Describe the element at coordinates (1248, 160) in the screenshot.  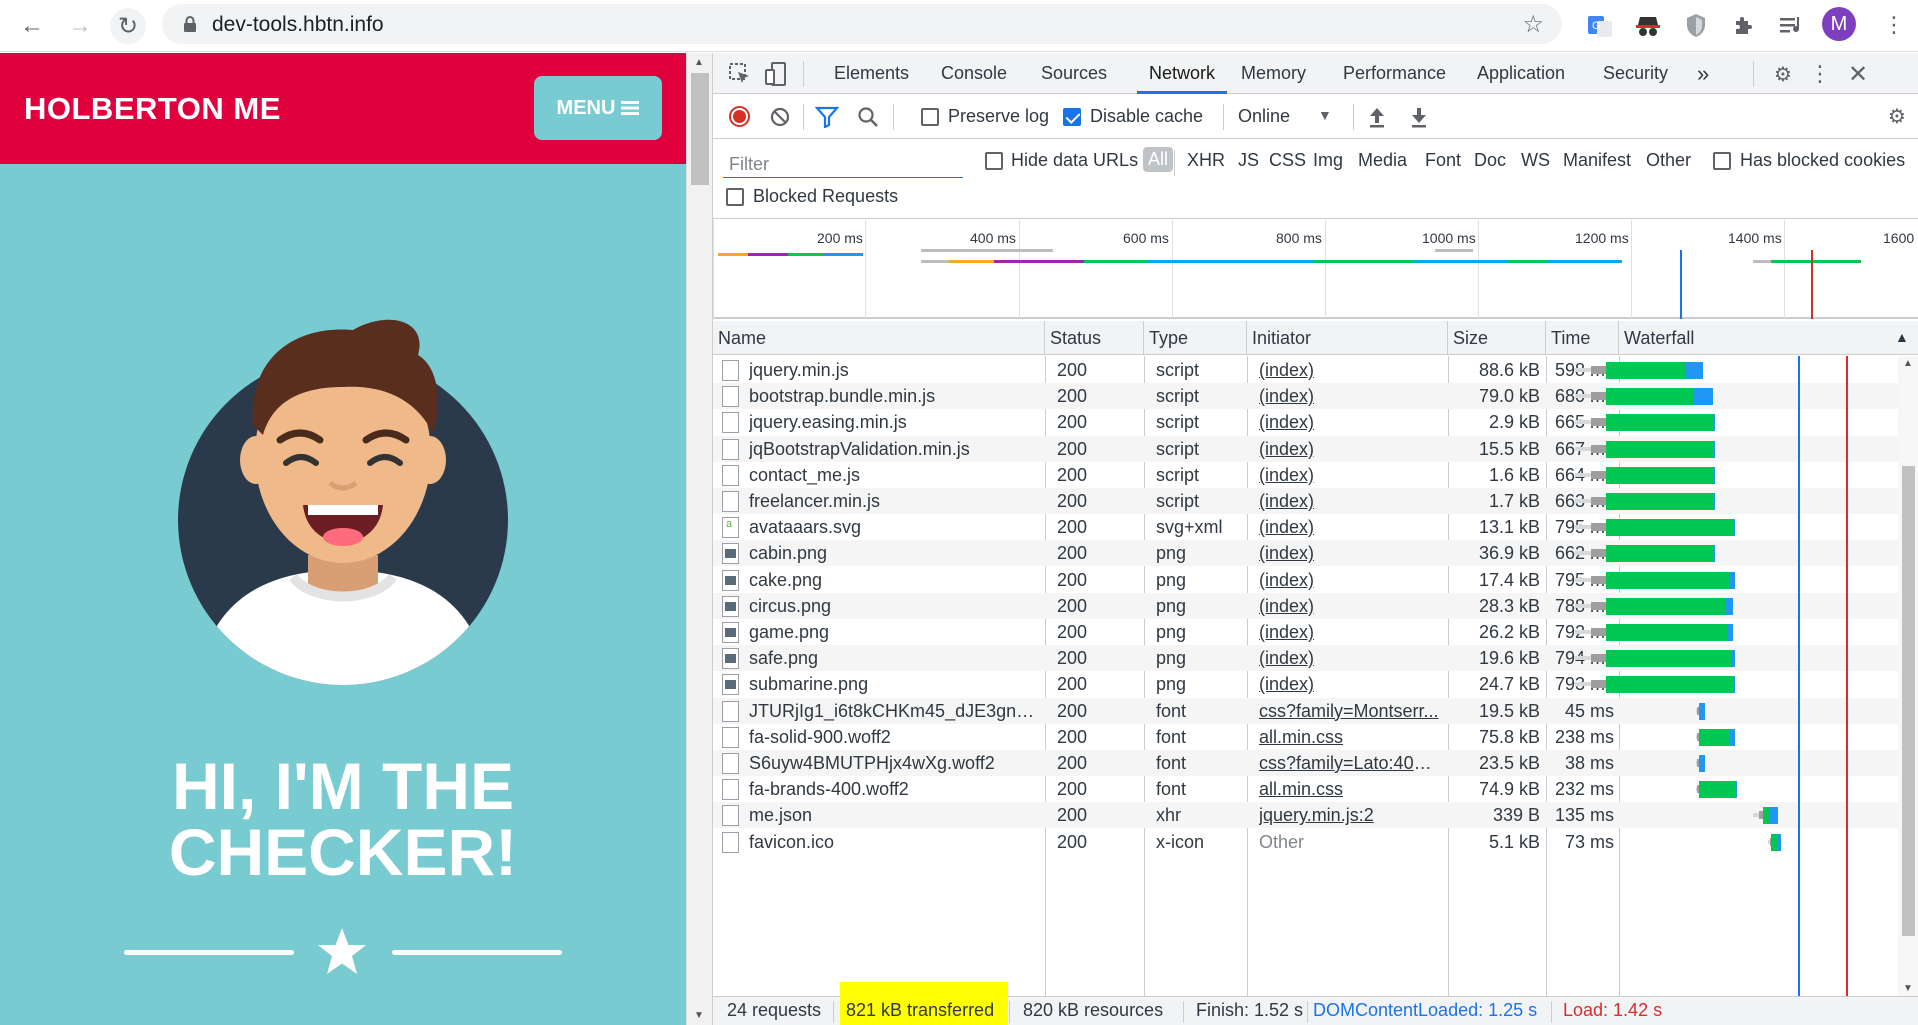
I see `filter-type-js: JS` at that location.